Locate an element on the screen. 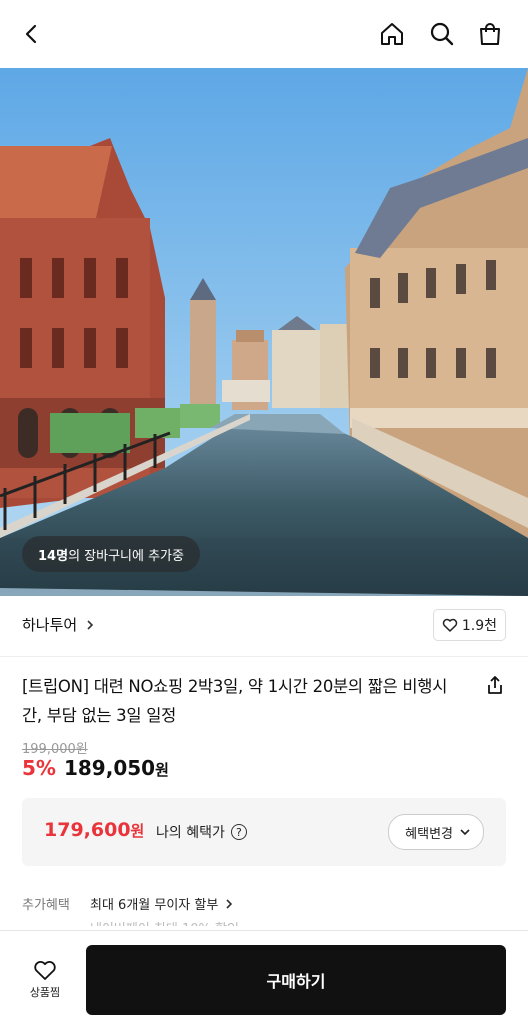  seller-link: 하나투어 is located at coordinates (58, 624).